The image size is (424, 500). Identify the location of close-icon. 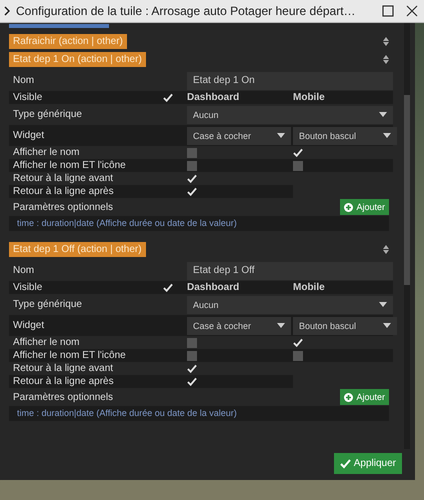
(412, 11).